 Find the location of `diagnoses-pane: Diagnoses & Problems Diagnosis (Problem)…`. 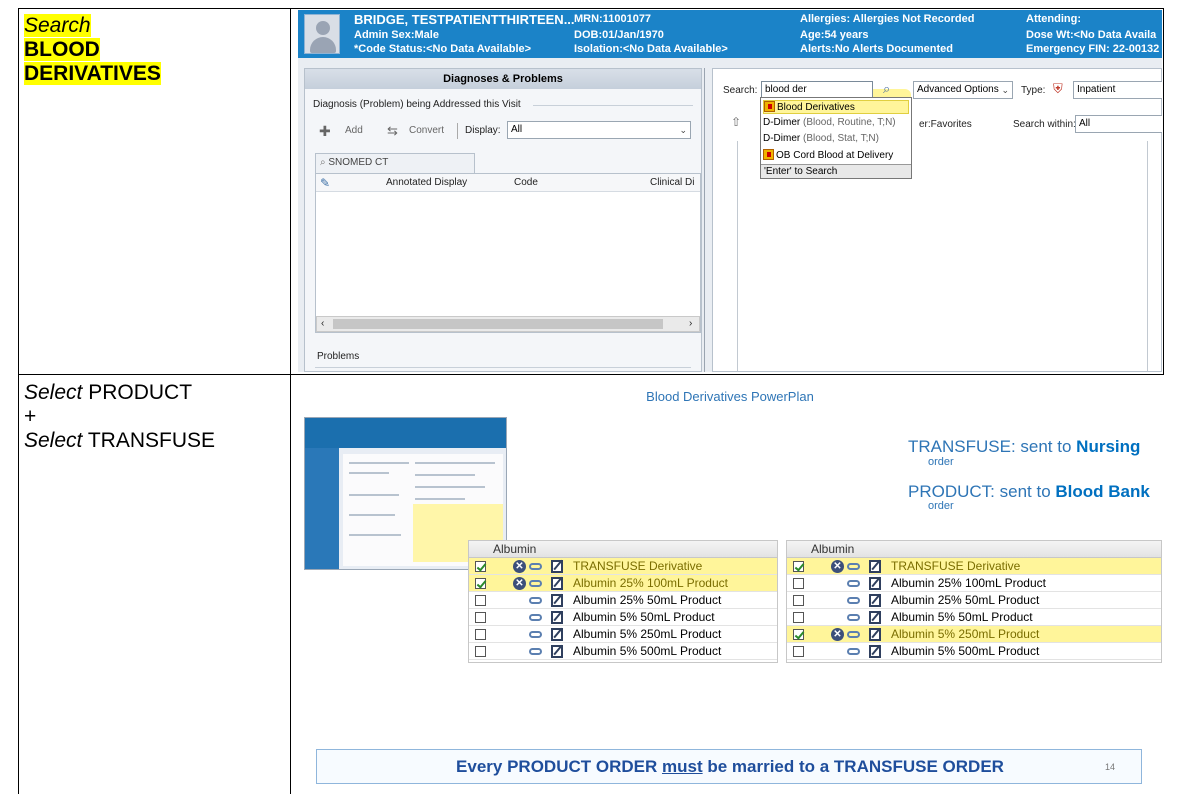

diagnoses-pane: Diagnoses & Problems Diagnosis (Problem)… is located at coordinates (503, 220).